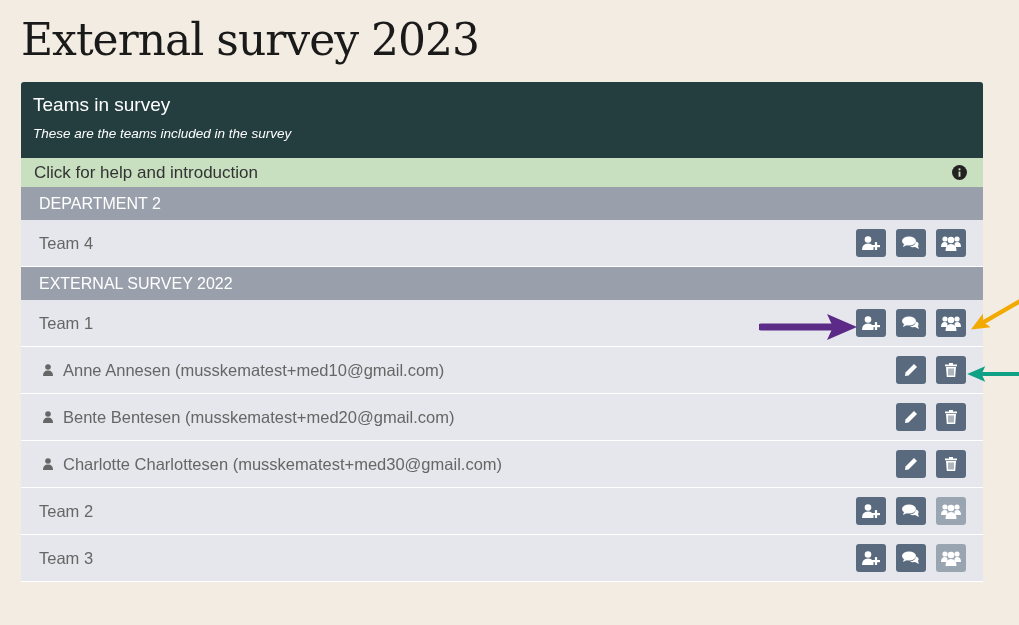  What do you see at coordinates (254, 370) in the screenshot?
I see `member-name: Anne Annesen (musskematest+med10@gmail.com)` at bounding box center [254, 370].